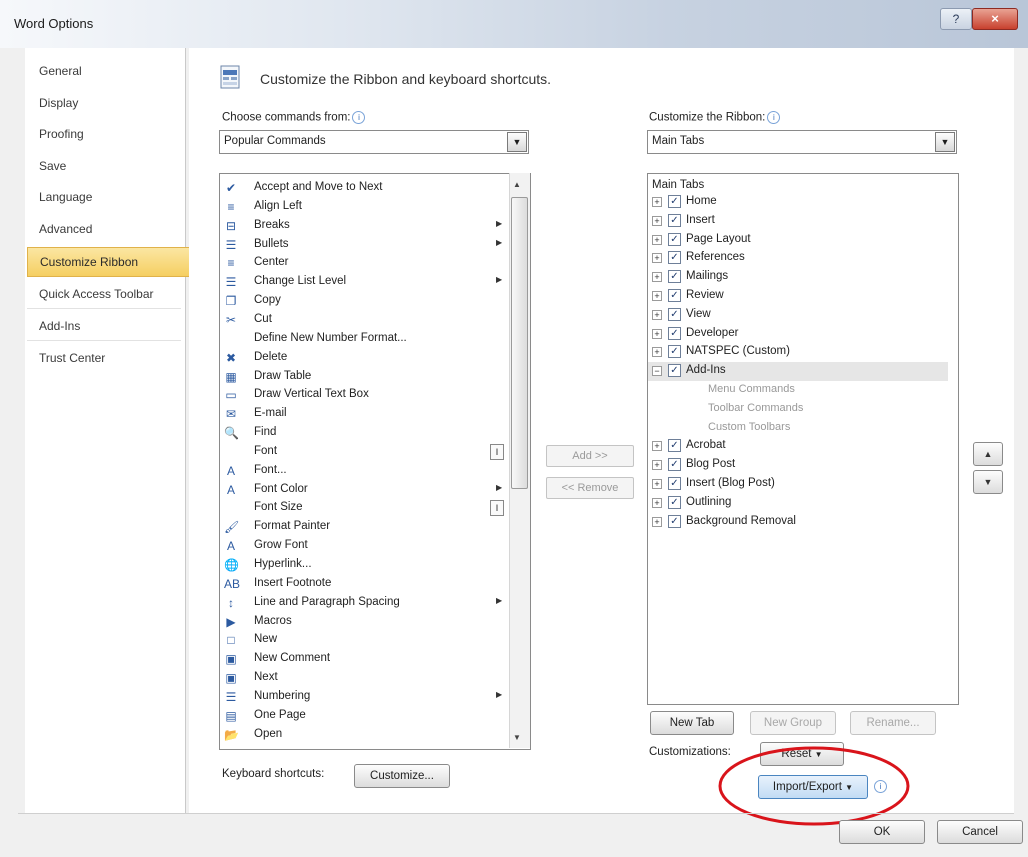 The image size is (1028, 857). Describe the element at coordinates (109, 166) in the screenshot. I see `nav-item-save: Save` at that location.